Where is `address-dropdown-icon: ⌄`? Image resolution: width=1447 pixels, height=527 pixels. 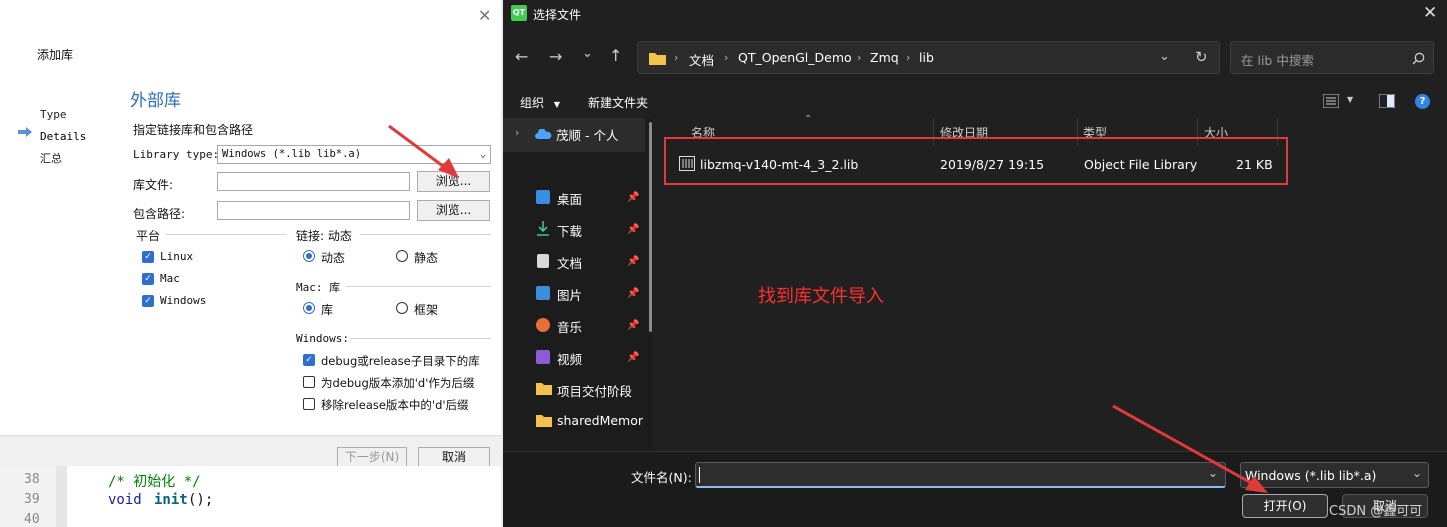
address-dropdown-icon: ⌄ is located at coordinates (1164, 56).